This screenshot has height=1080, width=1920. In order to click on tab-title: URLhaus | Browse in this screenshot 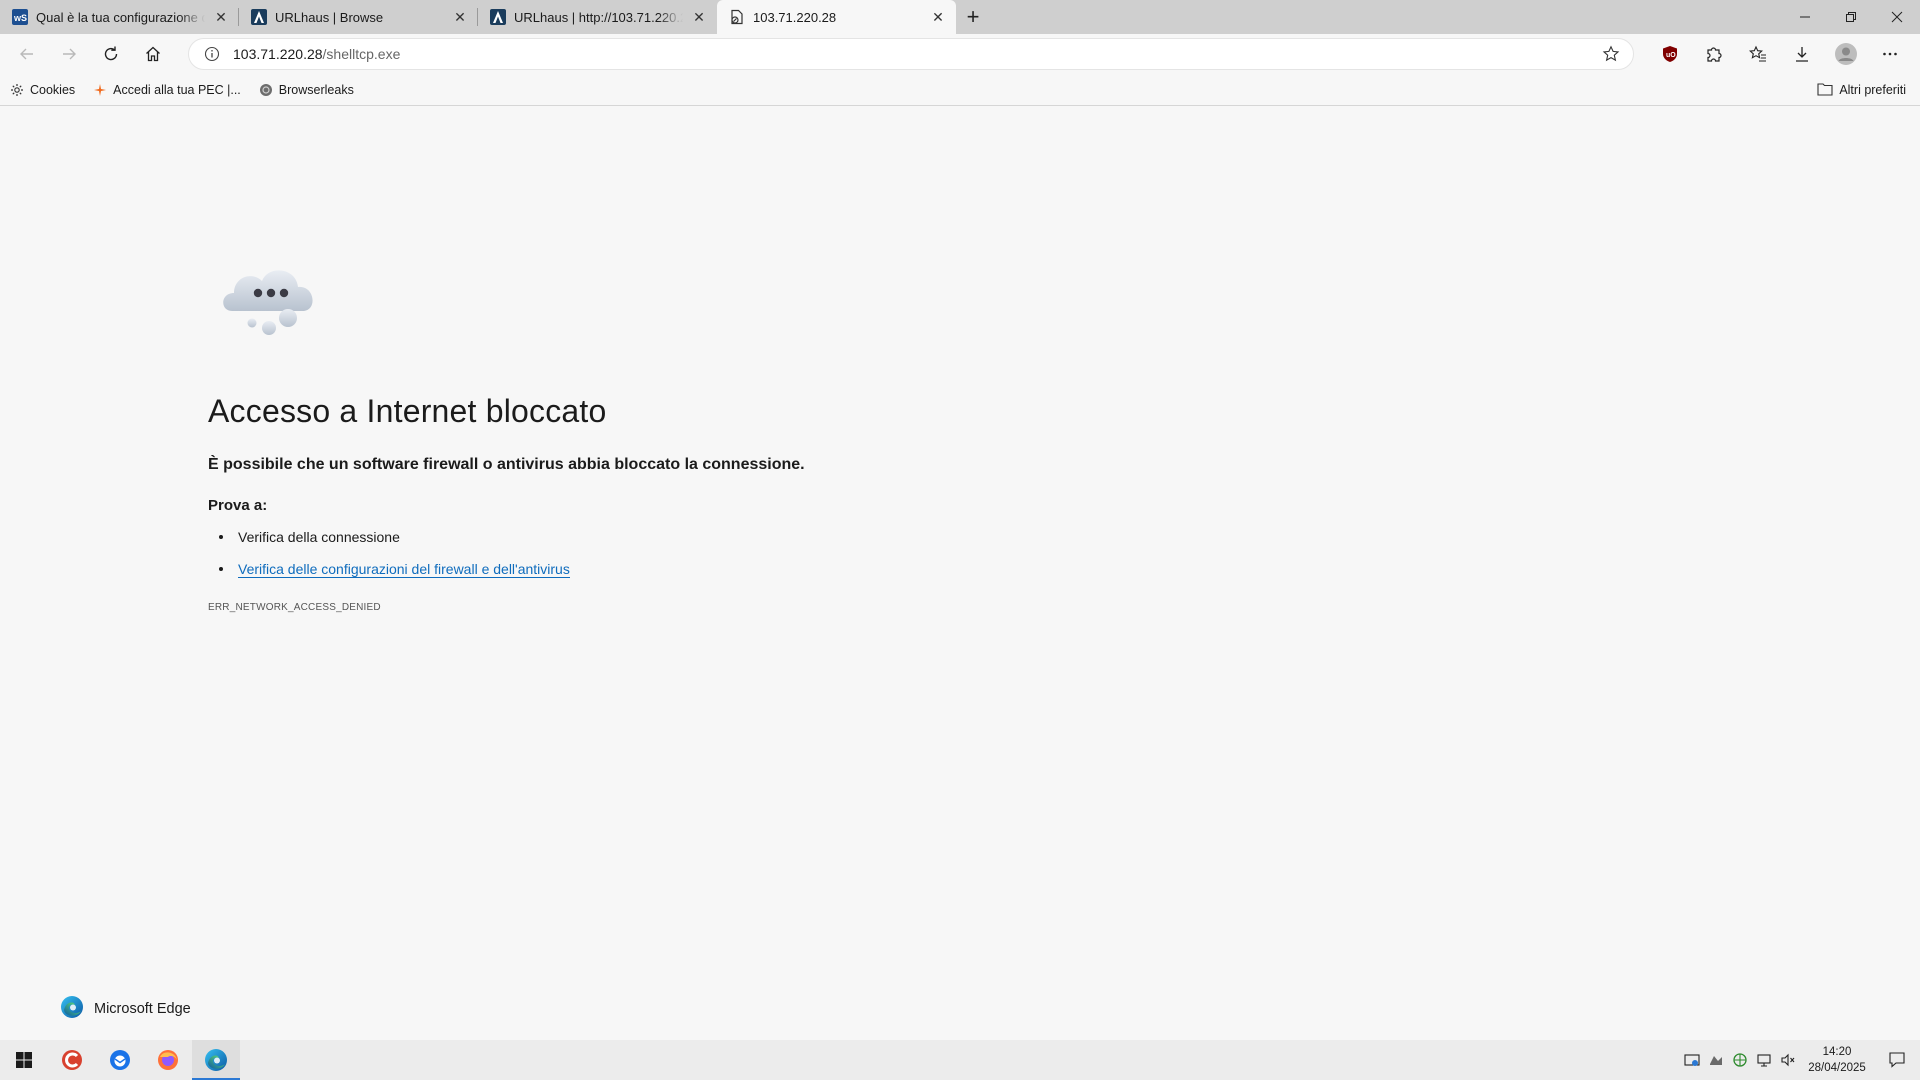, I will do `click(329, 17)`.